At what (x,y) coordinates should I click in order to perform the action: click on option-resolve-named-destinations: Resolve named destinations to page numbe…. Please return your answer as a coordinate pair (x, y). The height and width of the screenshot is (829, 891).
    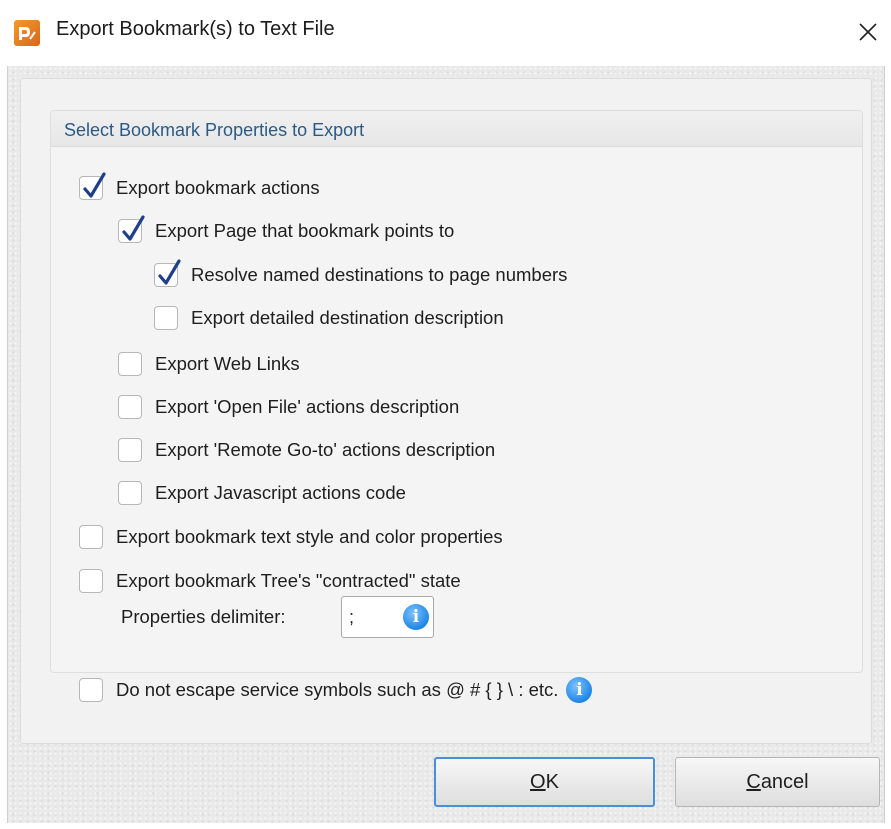
    Looking at the image, I should click on (361, 274).